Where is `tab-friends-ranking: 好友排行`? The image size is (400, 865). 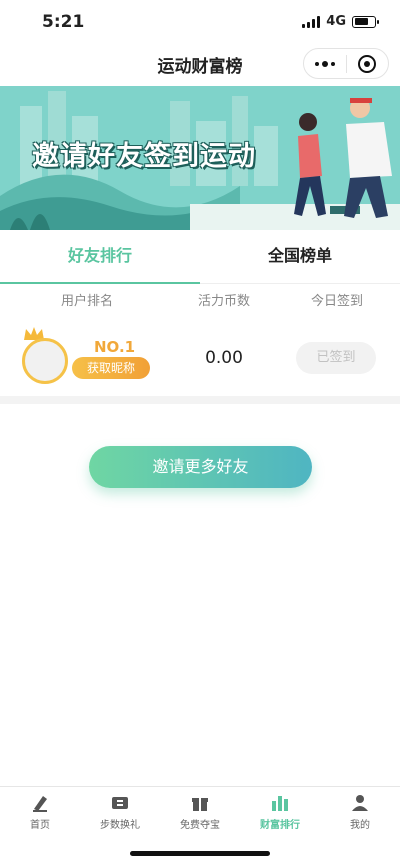 tab-friends-ranking: 好友排行 is located at coordinates (100, 257).